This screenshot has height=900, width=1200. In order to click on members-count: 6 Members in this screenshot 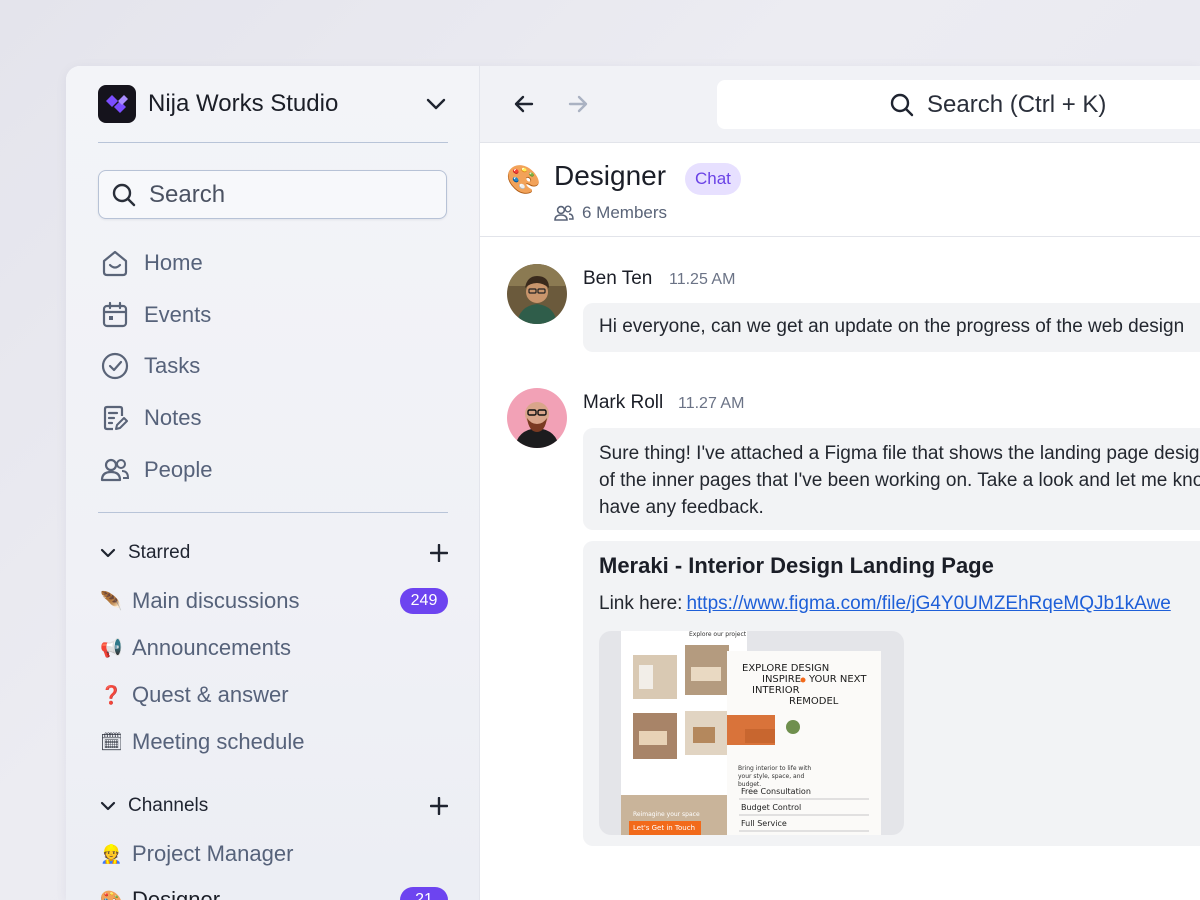, I will do `click(610, 213)`.